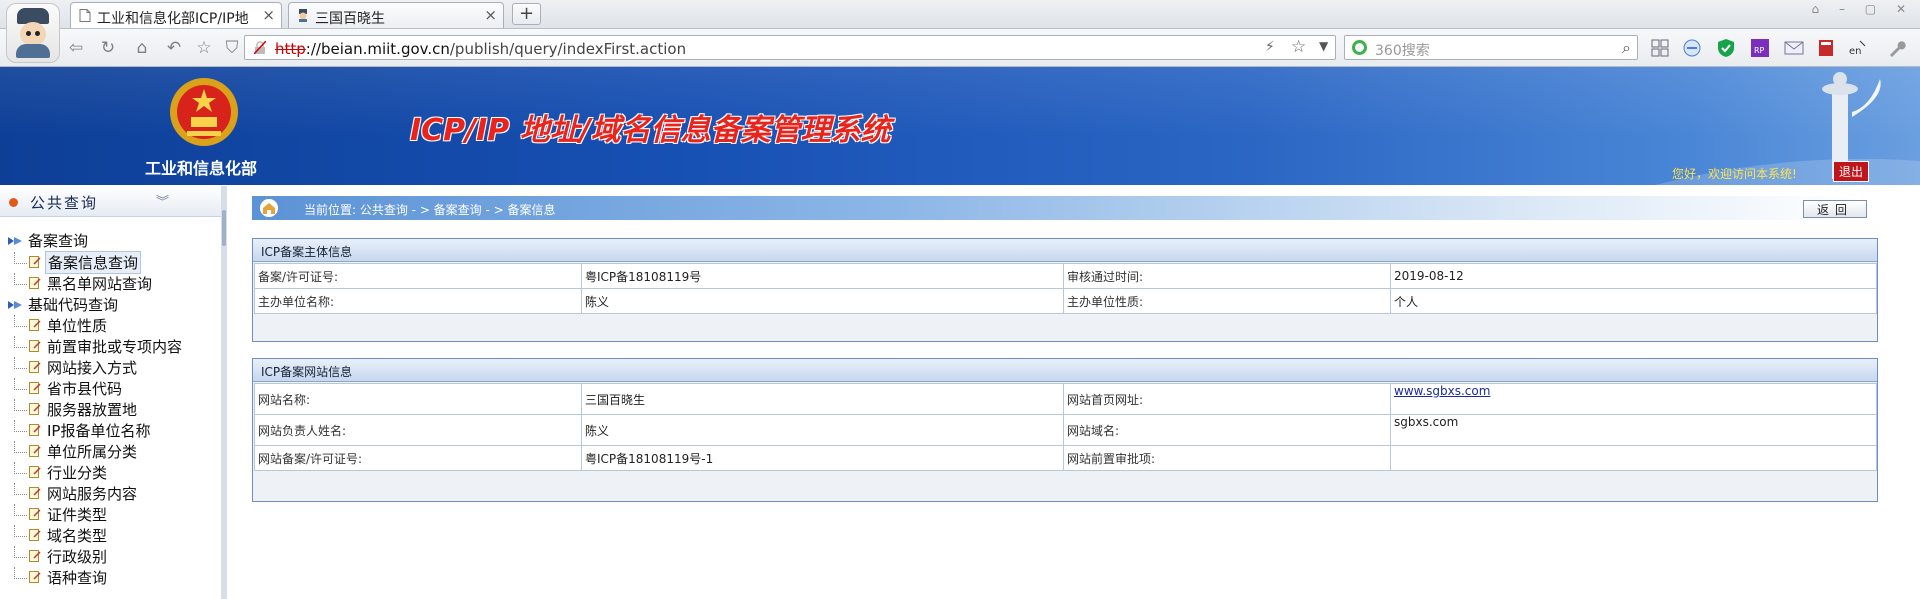 The width and height of the screenshot is (1920, 599). I want to click on value-site-license-no: 粤ICP备18108119号-1, so click(822, 458).